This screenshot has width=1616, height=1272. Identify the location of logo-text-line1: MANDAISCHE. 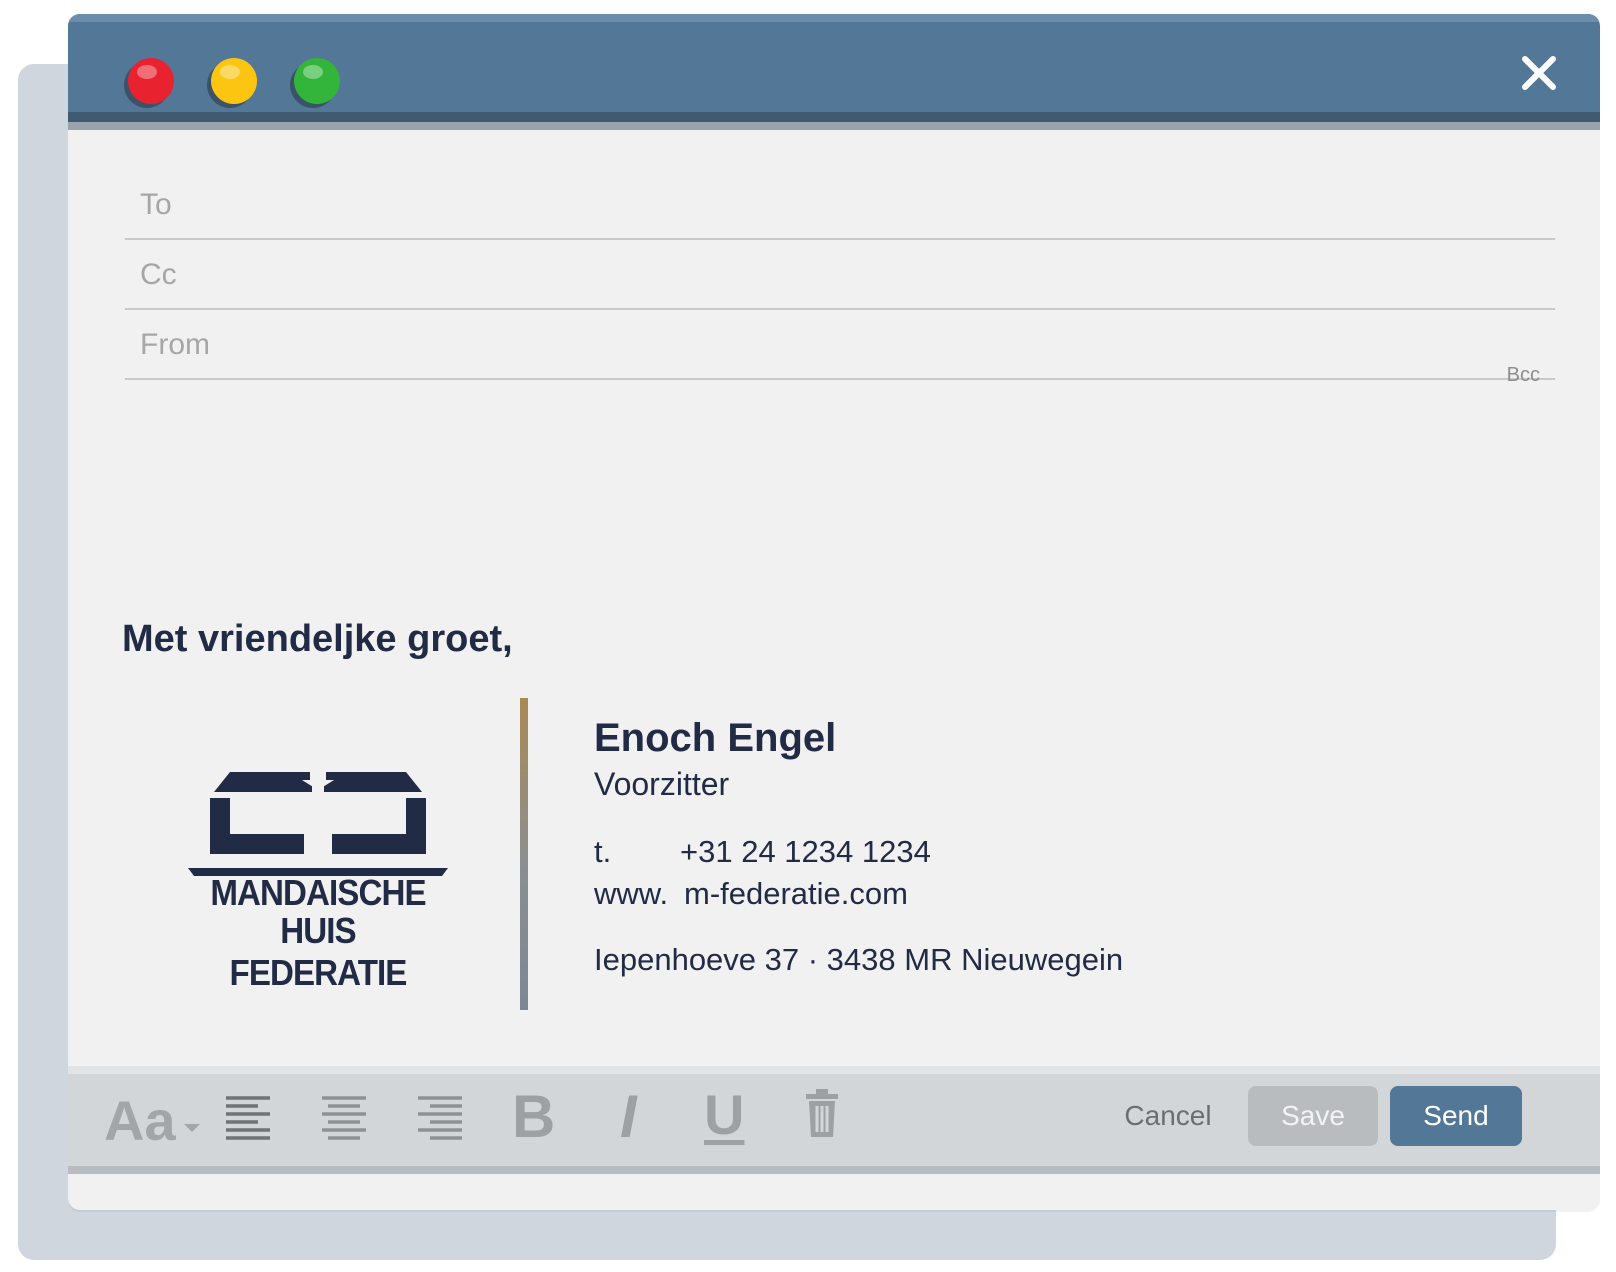
(318, 892).